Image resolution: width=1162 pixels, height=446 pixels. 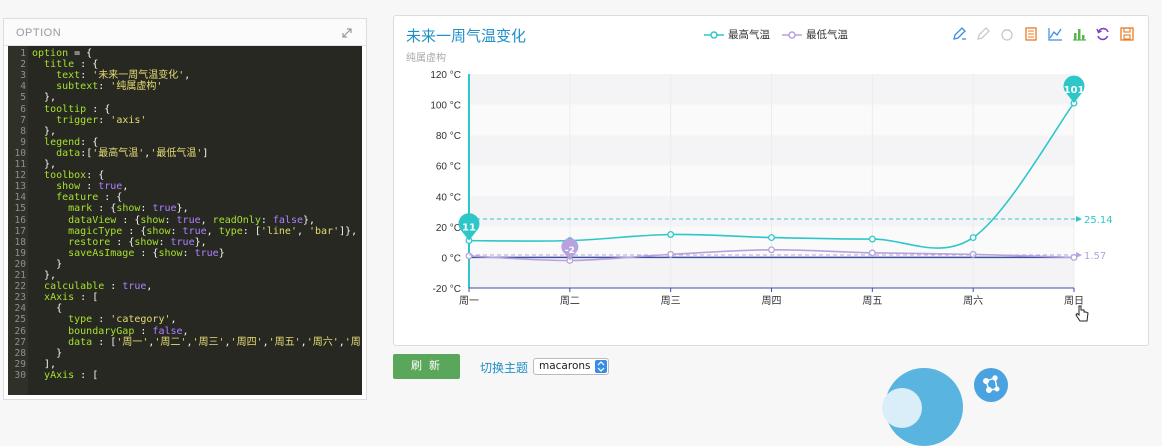 I want to click on theme-label: 切换主题, so click(x=504, y=368).